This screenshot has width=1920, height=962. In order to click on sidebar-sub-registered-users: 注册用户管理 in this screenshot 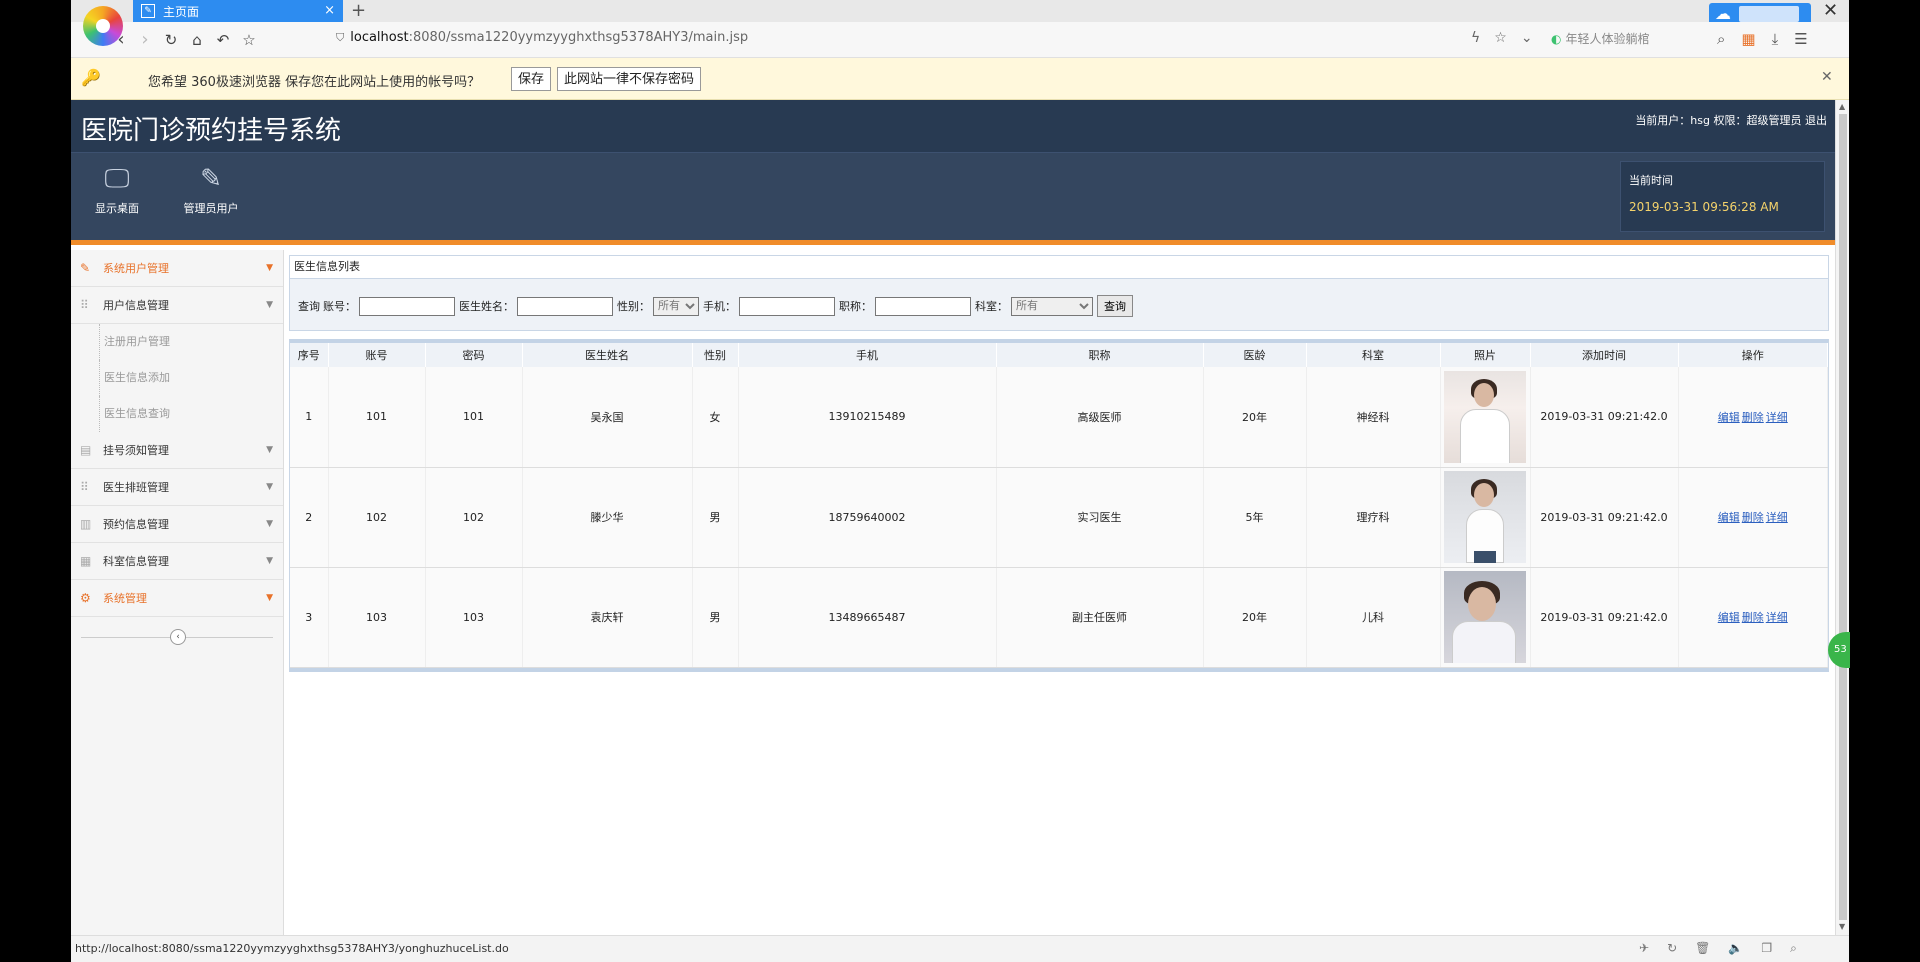, I will do `click(191, 342)`.